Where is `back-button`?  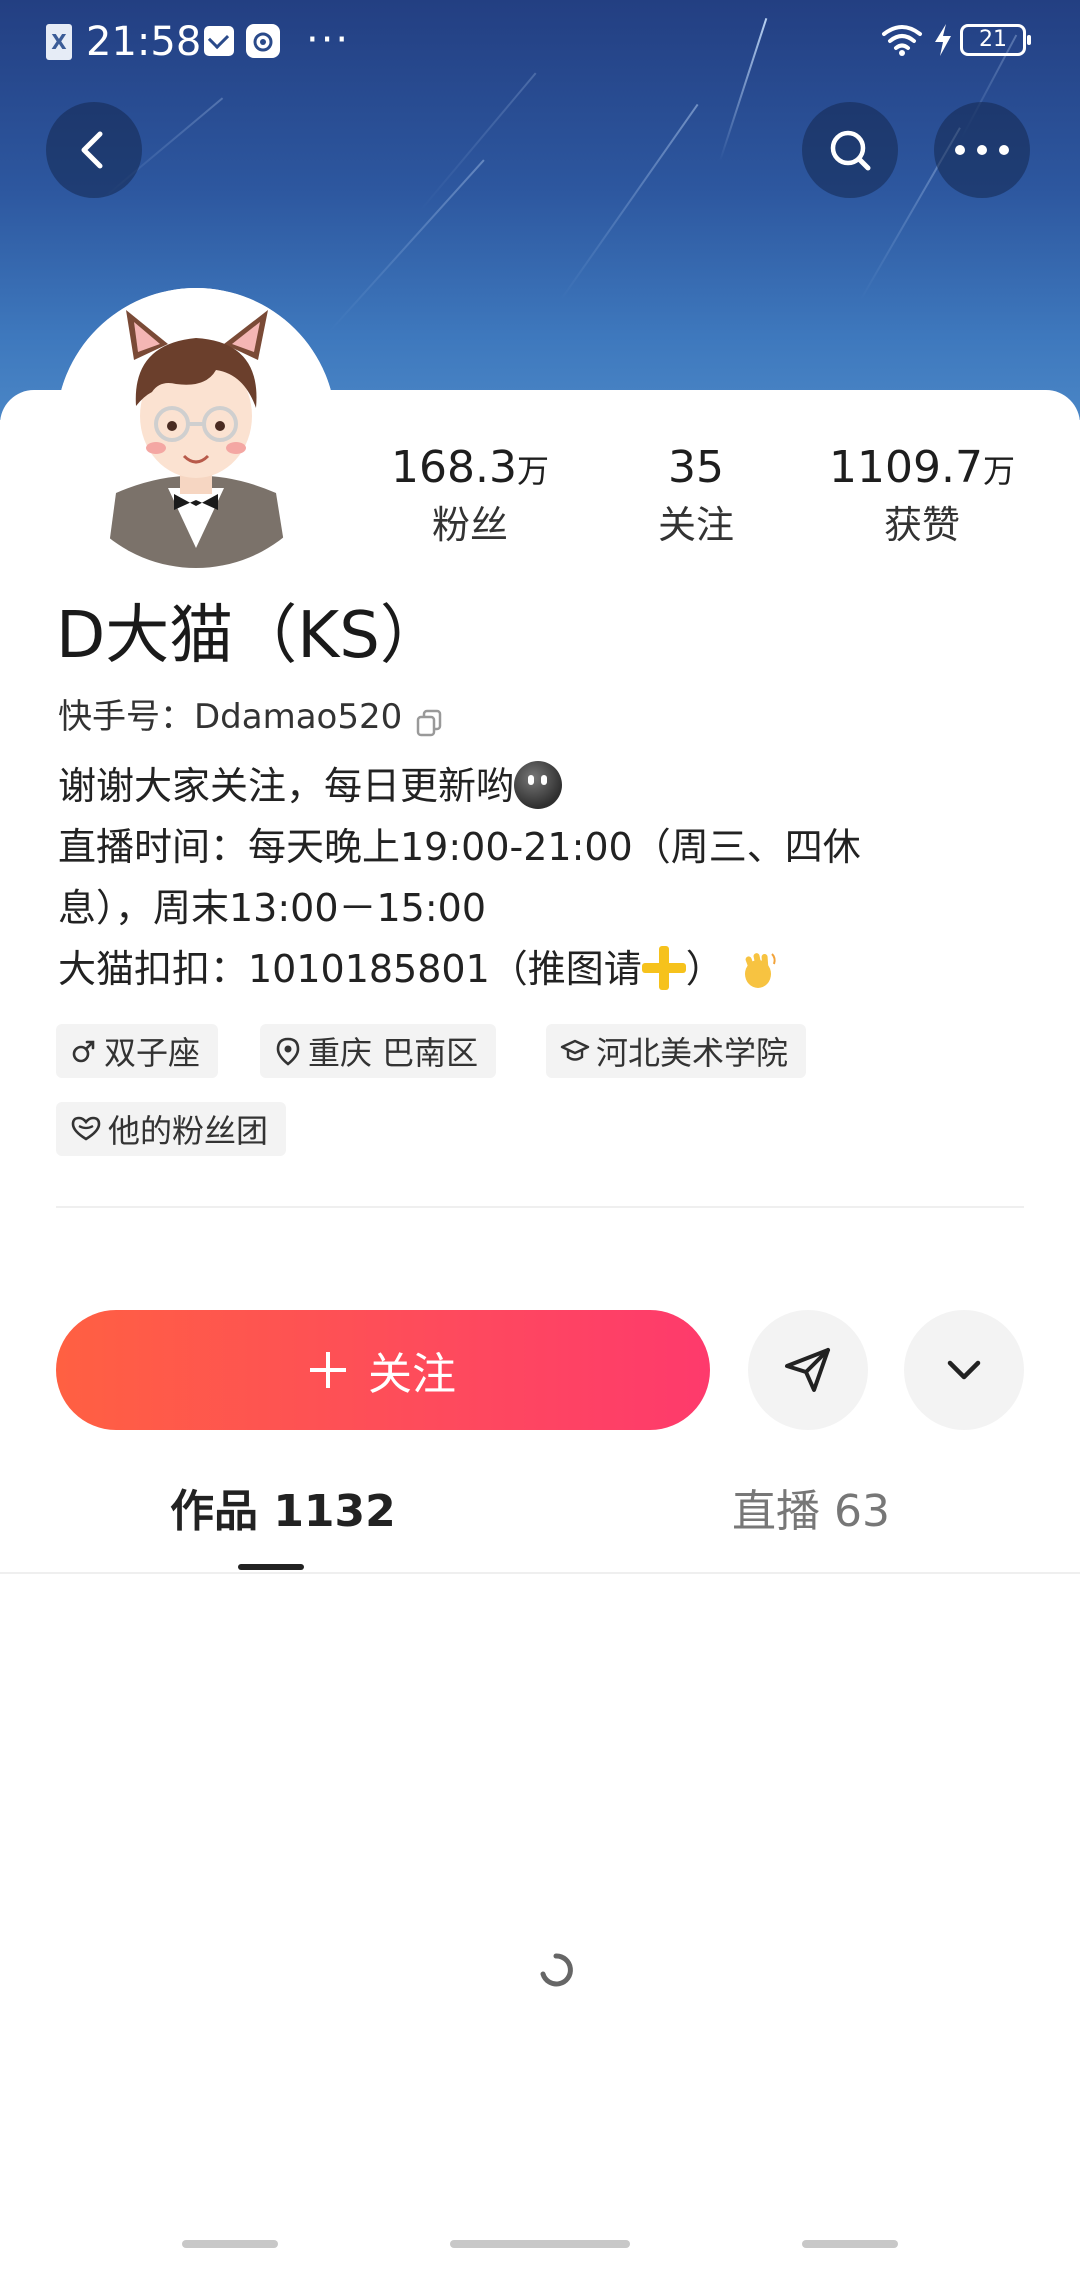 back-button is located at coordinates (94, 150).